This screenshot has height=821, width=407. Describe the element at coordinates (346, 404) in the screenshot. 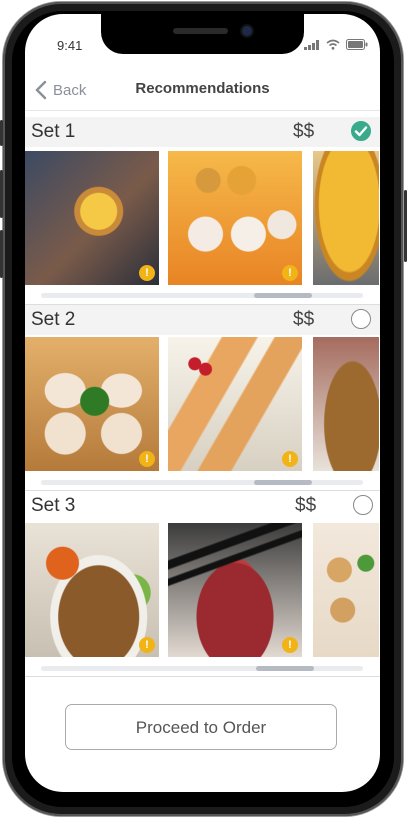

I see `food-image-fried-noodles` at that location.